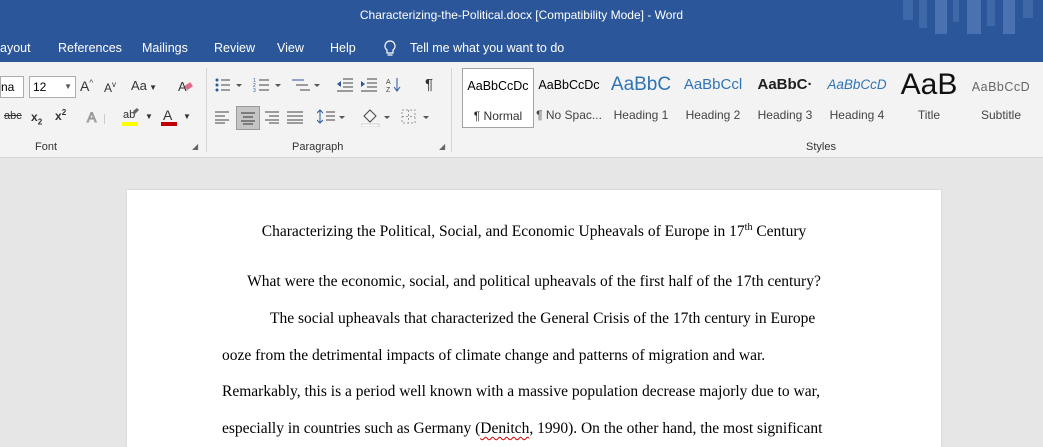 This screenshot has height=447, width=1043. I want to click on align-center-button, so click(248, 118).